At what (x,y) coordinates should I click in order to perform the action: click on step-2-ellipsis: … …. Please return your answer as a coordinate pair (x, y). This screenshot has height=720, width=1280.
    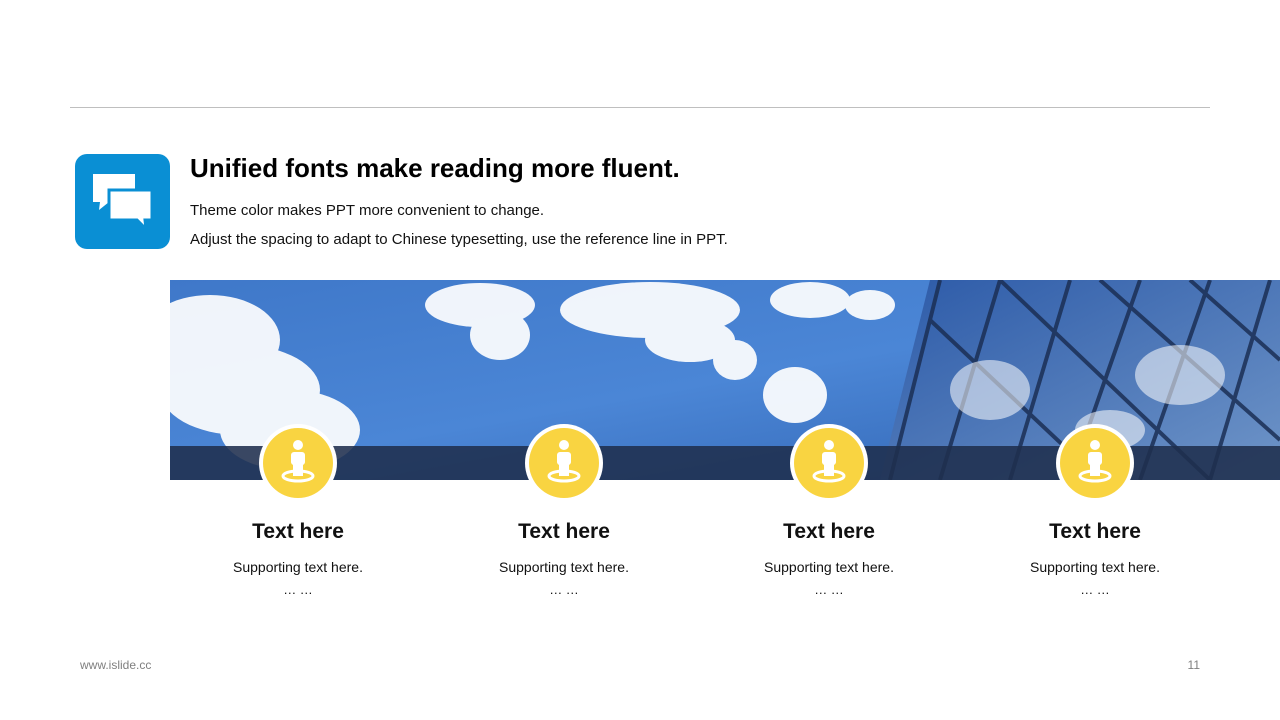
    Looking at the image, I should click on (564, 589).